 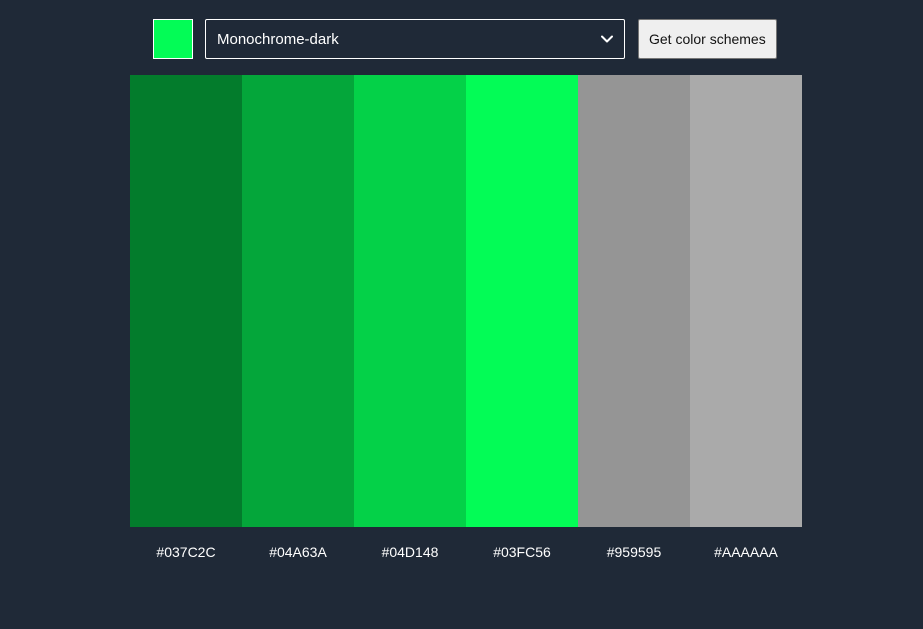 I want to click on hex-code-label: #04D148, so click(x=410, y=552).